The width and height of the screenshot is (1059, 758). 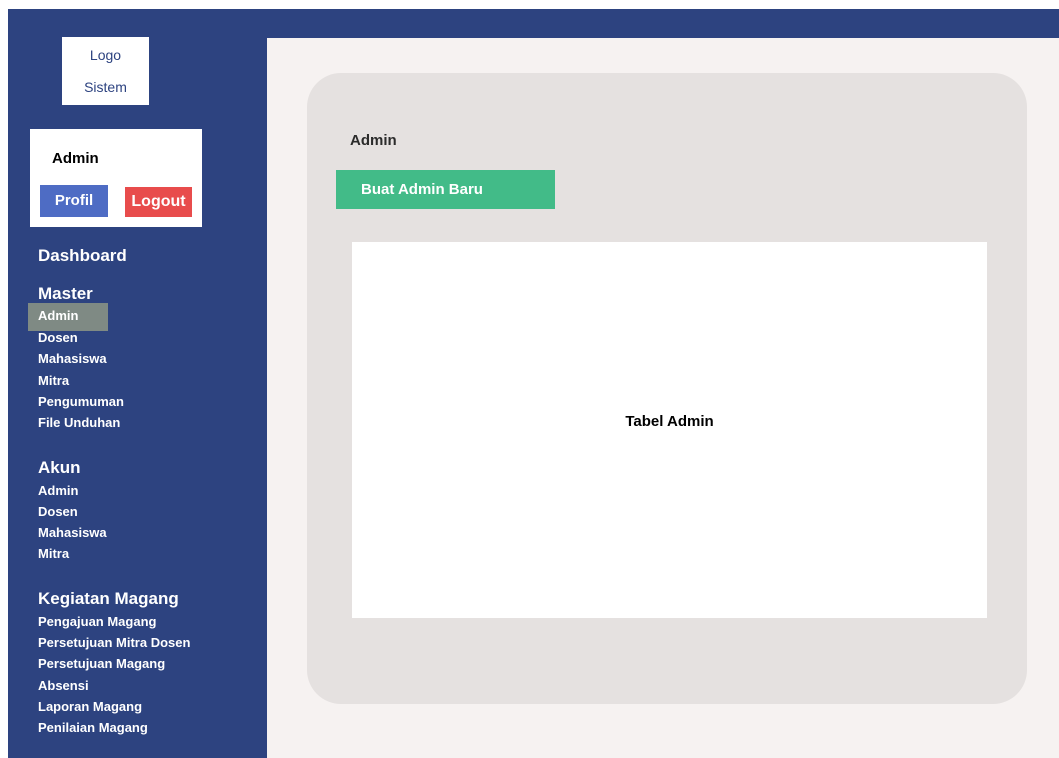 What do you see at coordinates (90, 706) in the screenshot?
I see `nav-laporan-magang: Laporan Magang` at bounding box center [90, 706].